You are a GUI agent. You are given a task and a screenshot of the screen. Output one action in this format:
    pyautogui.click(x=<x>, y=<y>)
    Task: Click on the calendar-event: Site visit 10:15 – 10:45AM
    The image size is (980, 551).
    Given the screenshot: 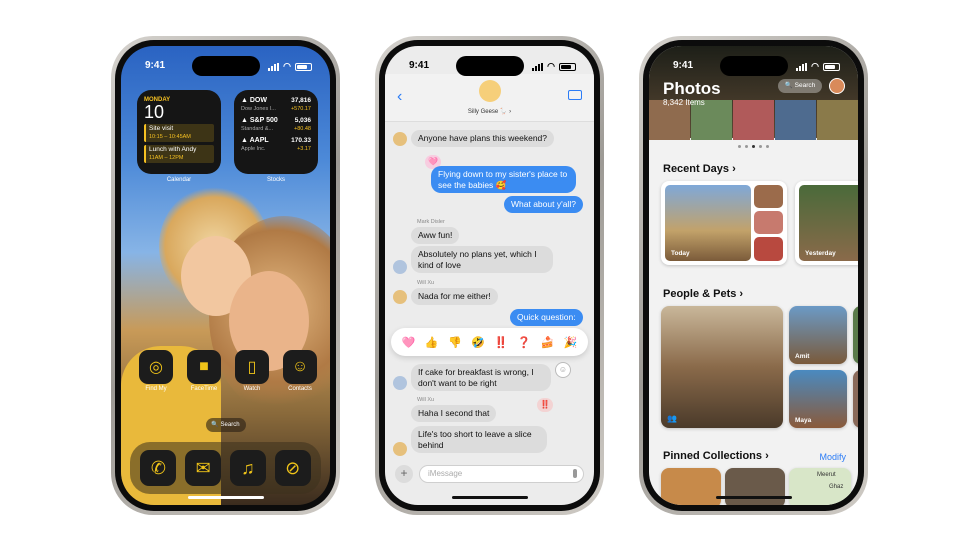 What is the action you would take?
    pyautogui.click(x=179, y=133)
    